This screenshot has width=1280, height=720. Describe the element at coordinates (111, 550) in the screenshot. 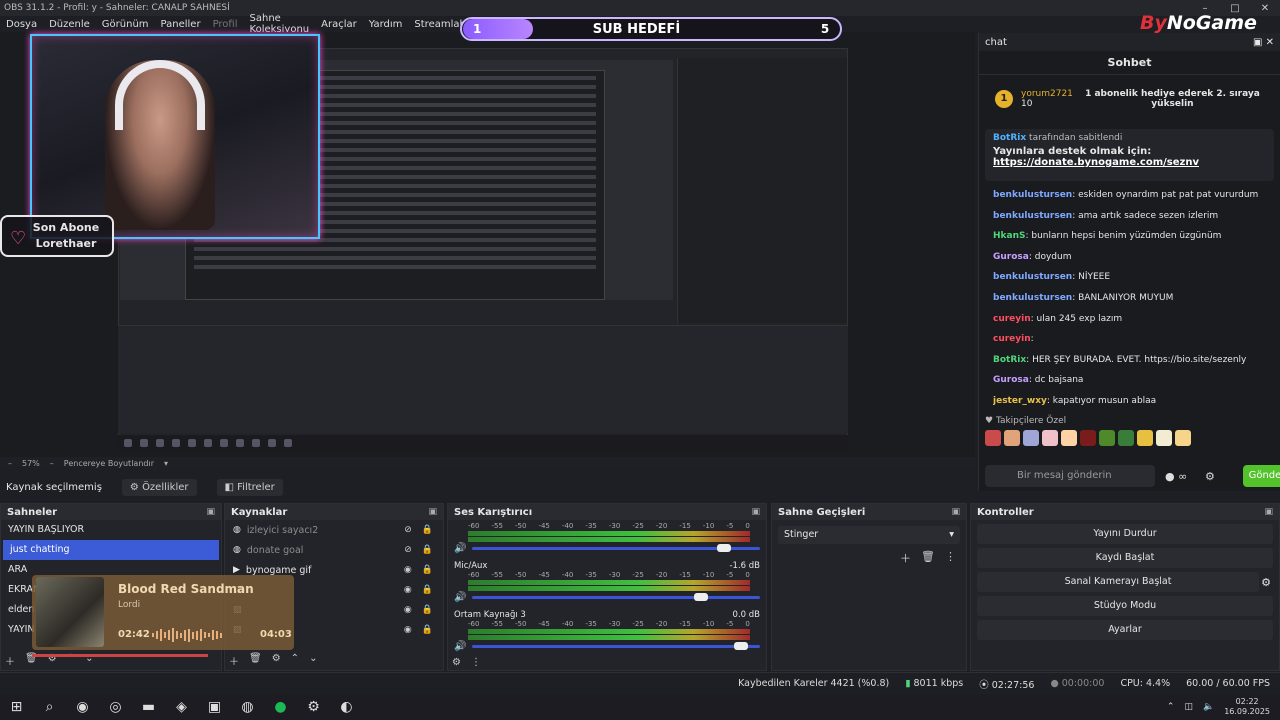

I see `scene-item: just chatting` at that location.